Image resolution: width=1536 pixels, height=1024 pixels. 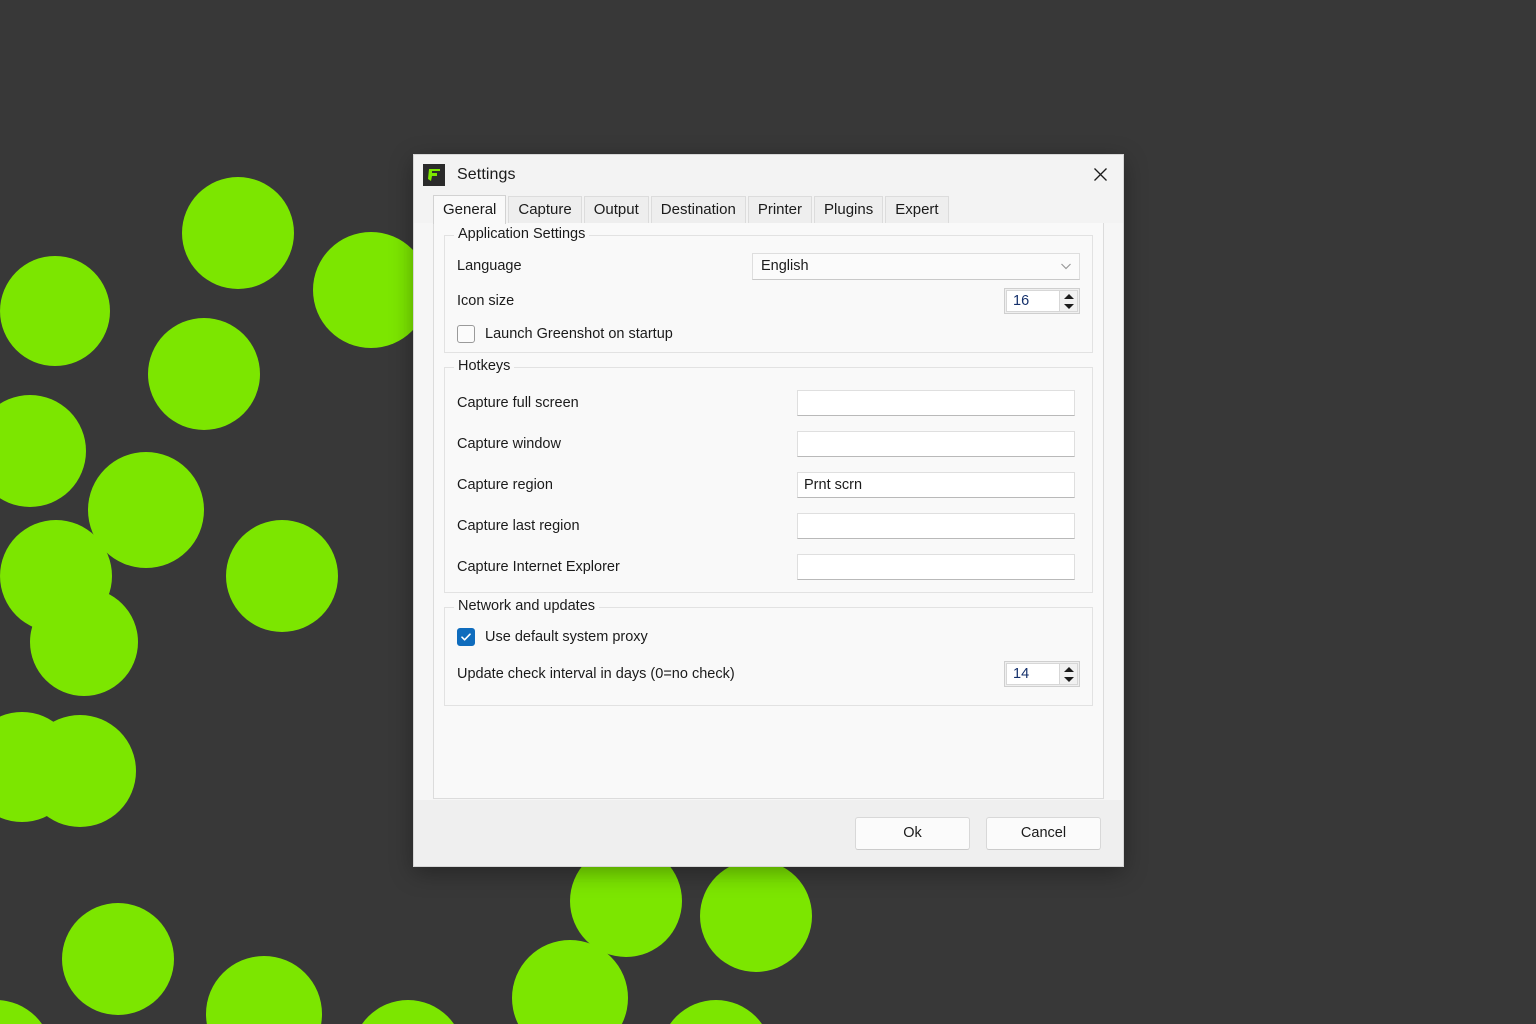 I want to click on tab-label: Destination, so click(x=698, y=209).